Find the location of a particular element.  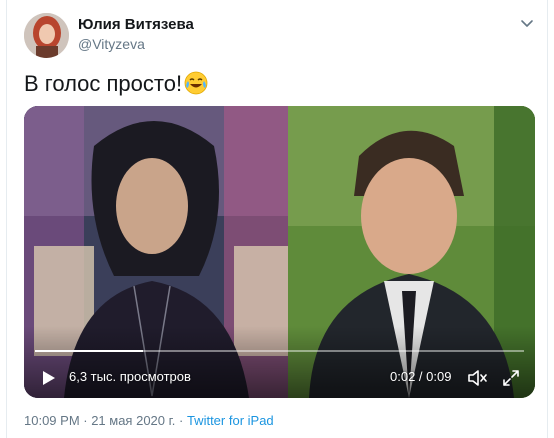

fullscreen-icon is located at coordinates (511, 378).